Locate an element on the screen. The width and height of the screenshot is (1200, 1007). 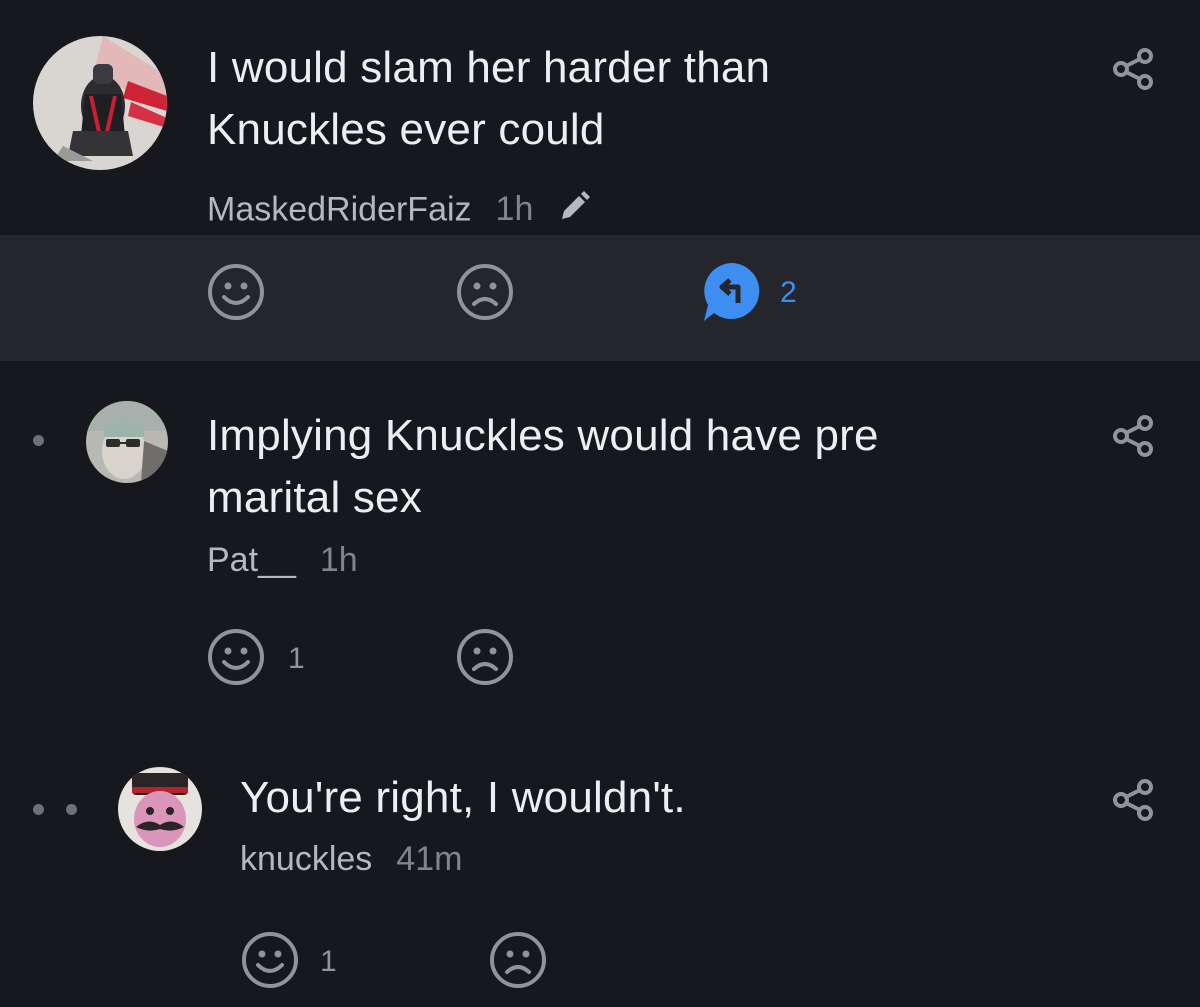
comment-1-actions: 2 is located at coordinates (600, 298).